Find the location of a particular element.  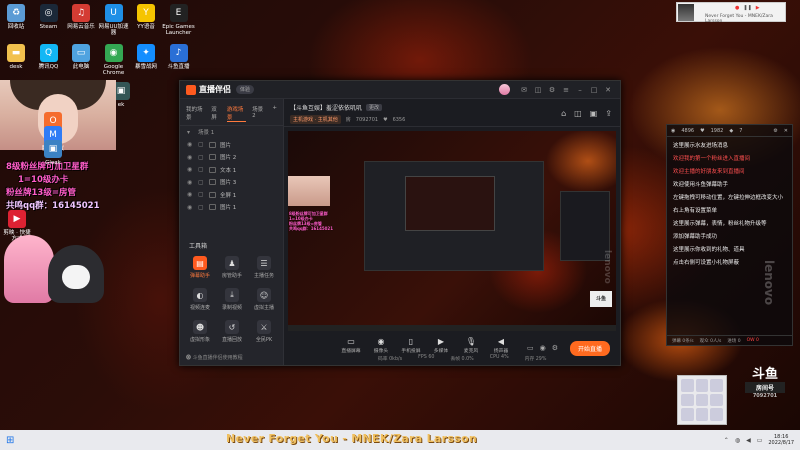

desktop-icon-qq: Q 腾讯QQ is located at coordinates (49, 57).